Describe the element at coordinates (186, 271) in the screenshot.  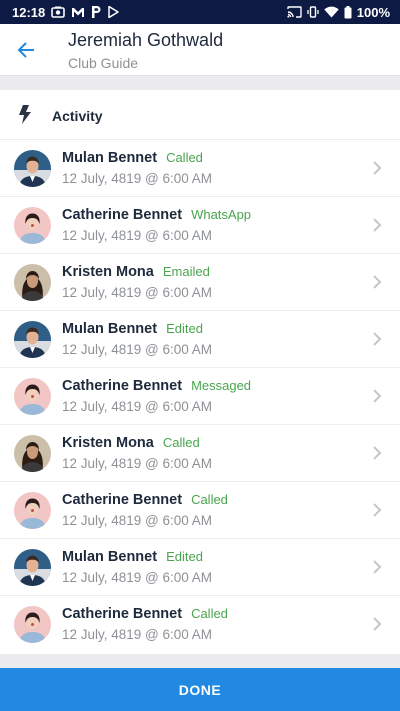
I see `activity-type: Emailed` at that location.